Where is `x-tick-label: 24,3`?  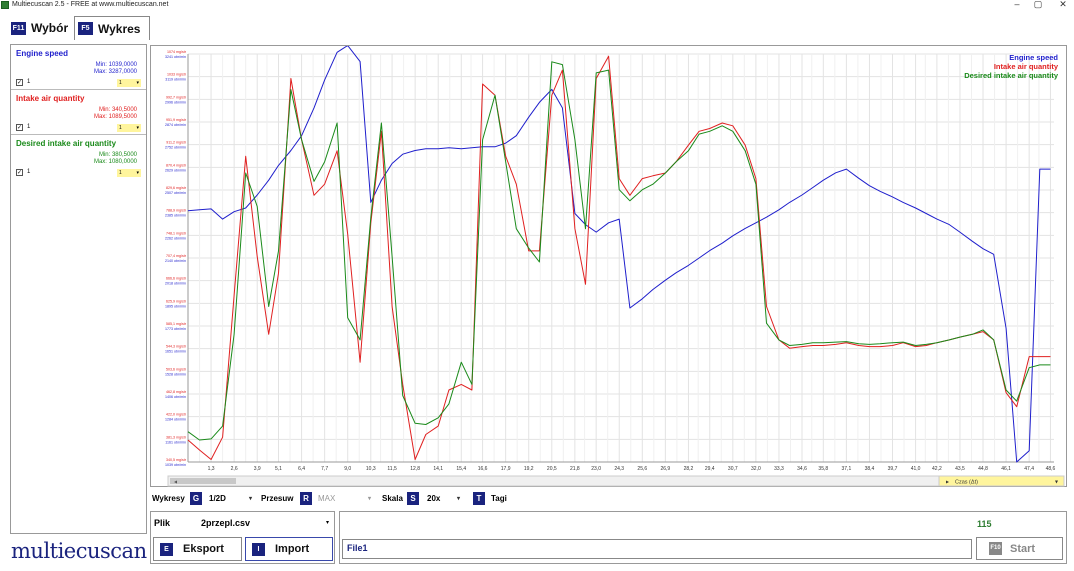 x-tick-label: 24,3 is located at coordinates (619, 469).